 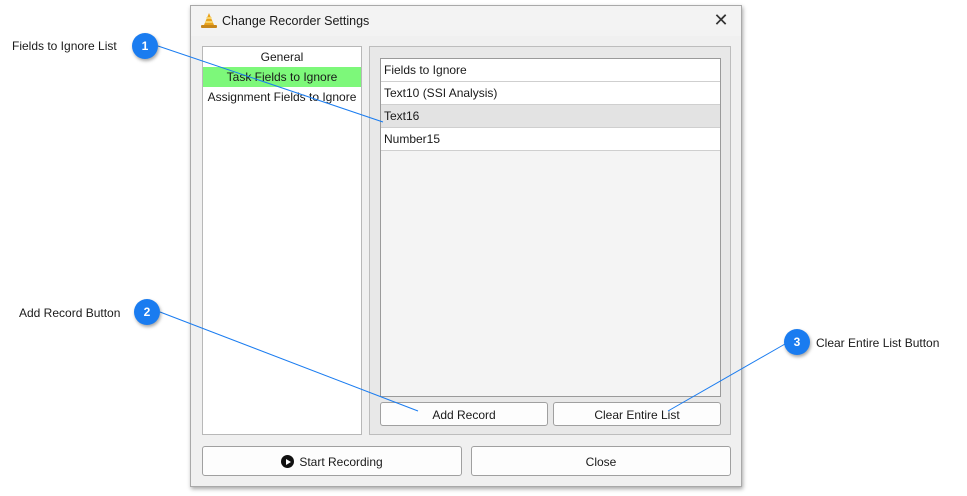 I want to click on callout-label-3: Clear Entire List Button, so click(x=878, y=343).